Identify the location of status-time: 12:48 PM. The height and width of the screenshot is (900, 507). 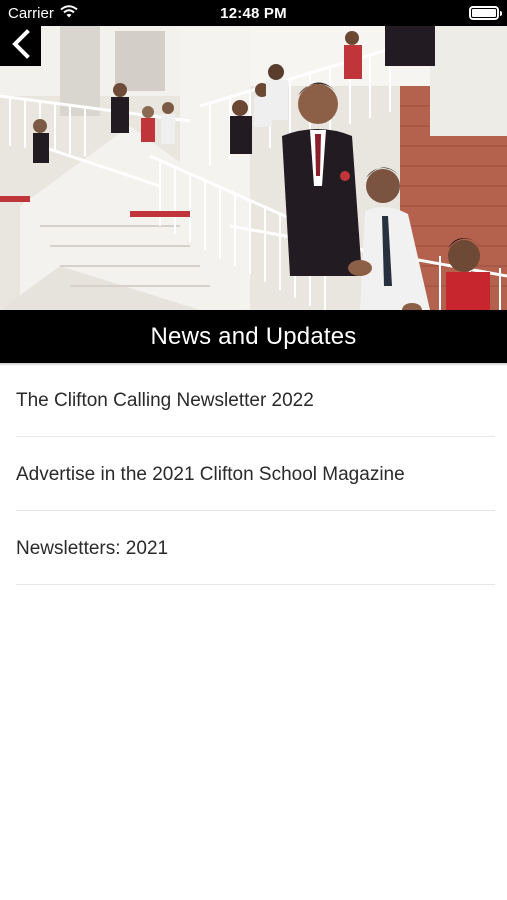
(253, 13).